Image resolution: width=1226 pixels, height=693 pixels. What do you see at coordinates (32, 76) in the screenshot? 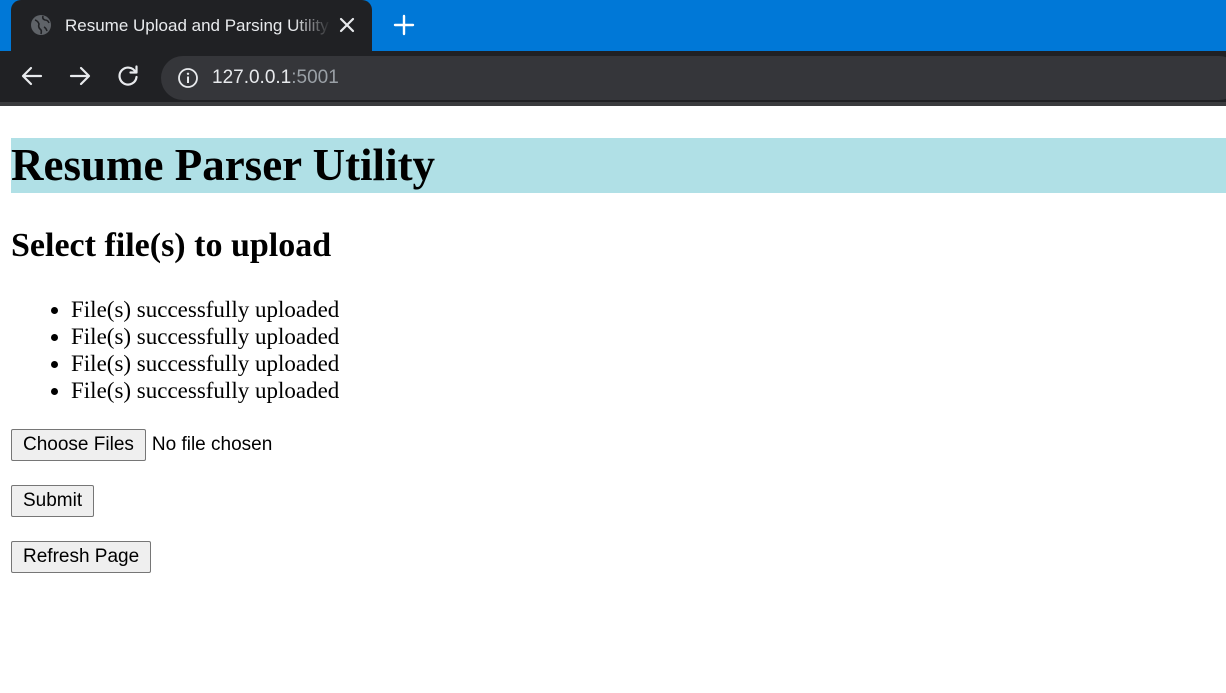
I see `arrow-left-icon` at bounding box center [32, 76].